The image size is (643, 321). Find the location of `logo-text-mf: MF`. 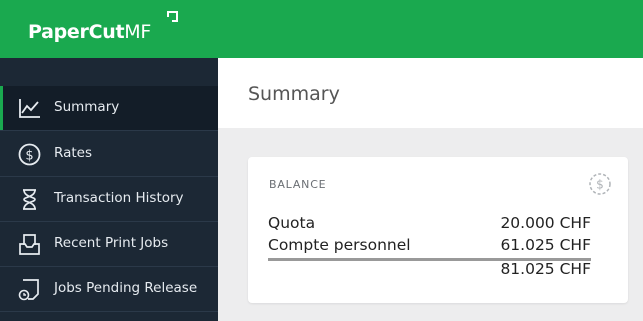

logo-text-mf: MF is located at coordinates (137, 32).